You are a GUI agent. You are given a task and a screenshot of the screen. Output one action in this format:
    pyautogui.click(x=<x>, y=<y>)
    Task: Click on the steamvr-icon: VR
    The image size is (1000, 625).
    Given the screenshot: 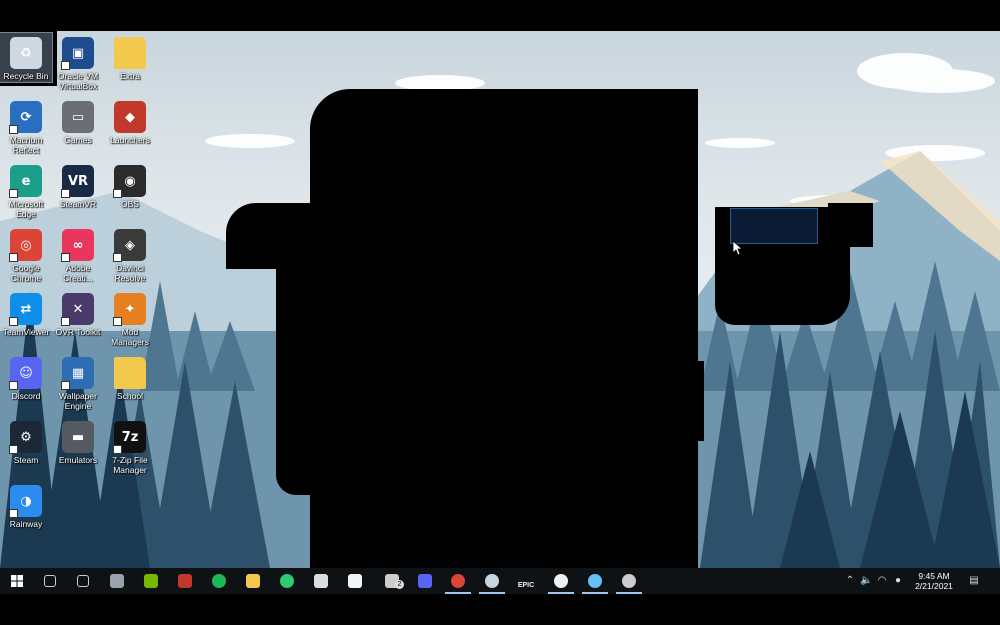 What is the action you would take?
    pyautogui.click(x=77, y=181)
    